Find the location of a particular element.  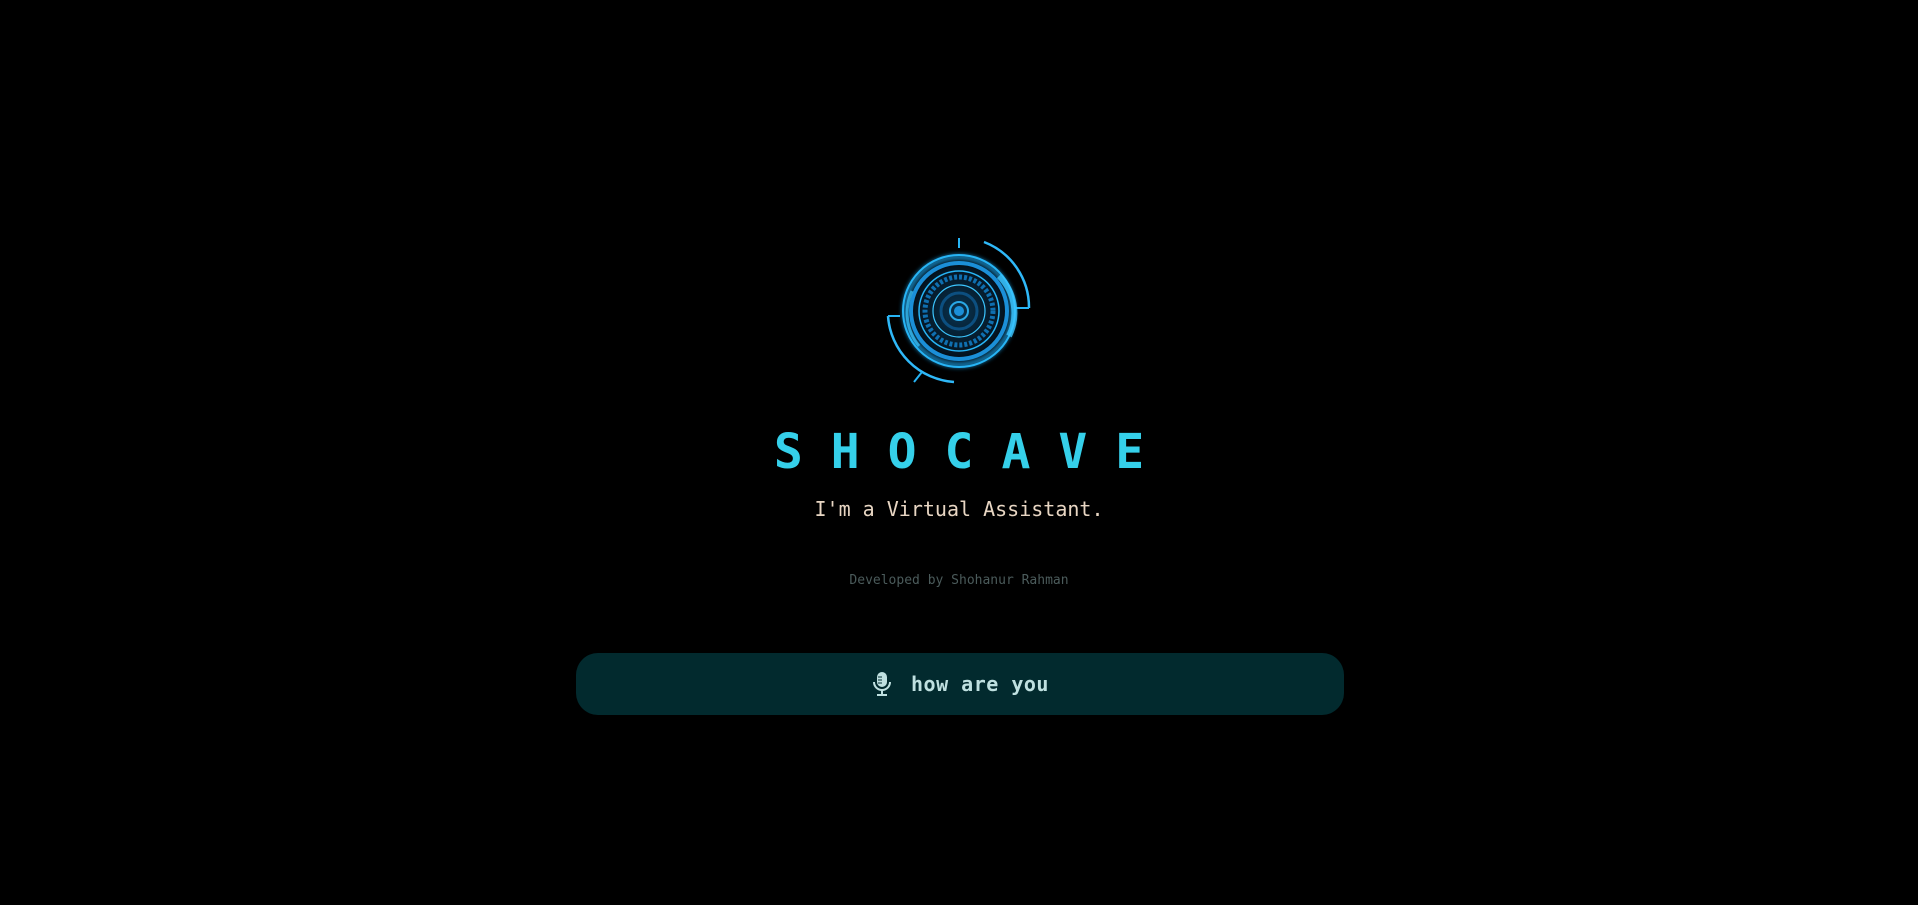

voice-input-text: how are you is located at coordinates (980, 684).